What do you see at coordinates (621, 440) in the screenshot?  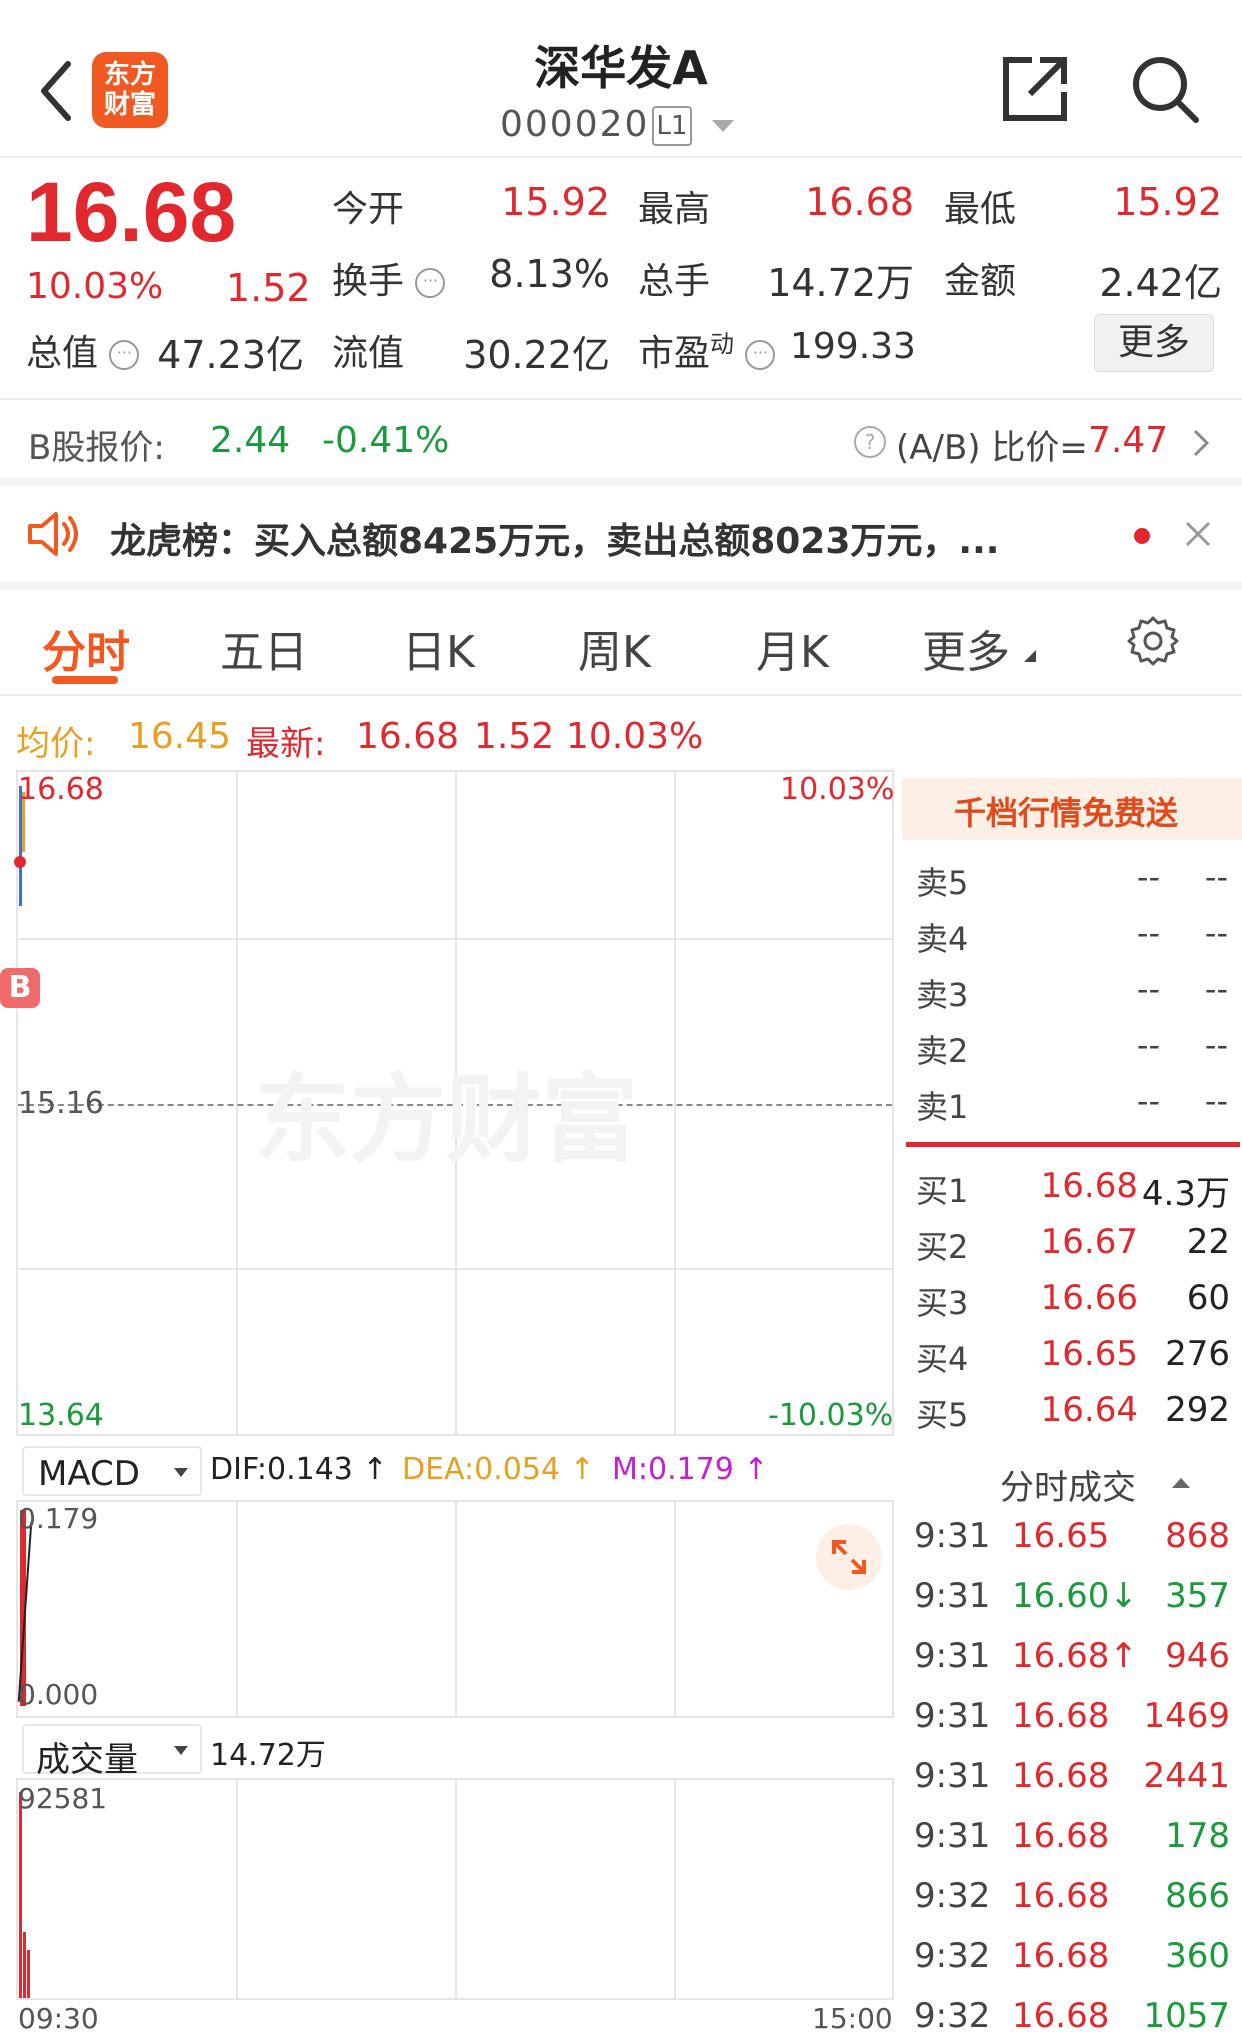 I see `bshare-row: B股报价: 2.44 -0.41% ? (A/B) 比价= 7.47` at bounding box center [621, 440].